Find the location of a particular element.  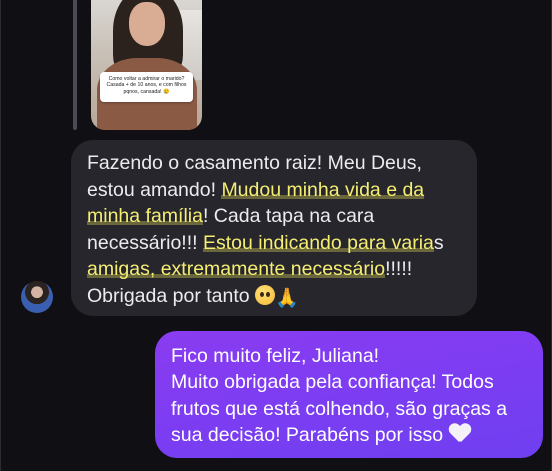

message-text: s is located at coordinates (438, 242).